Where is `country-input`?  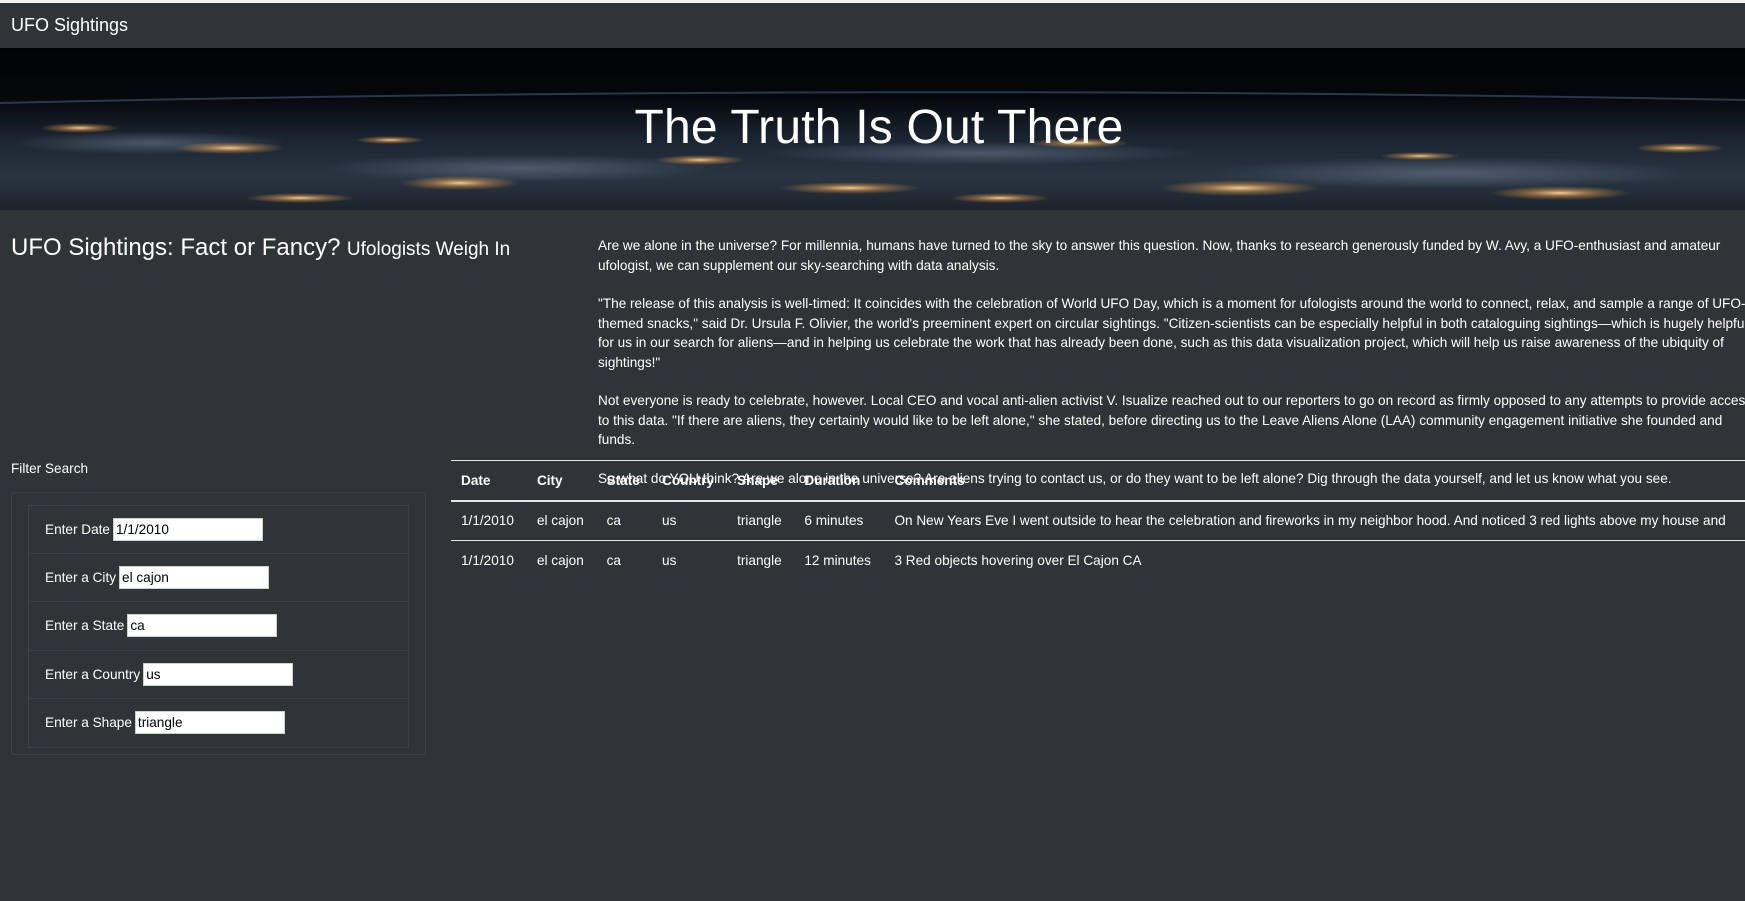
country-input is located at coordinates (218, 674).